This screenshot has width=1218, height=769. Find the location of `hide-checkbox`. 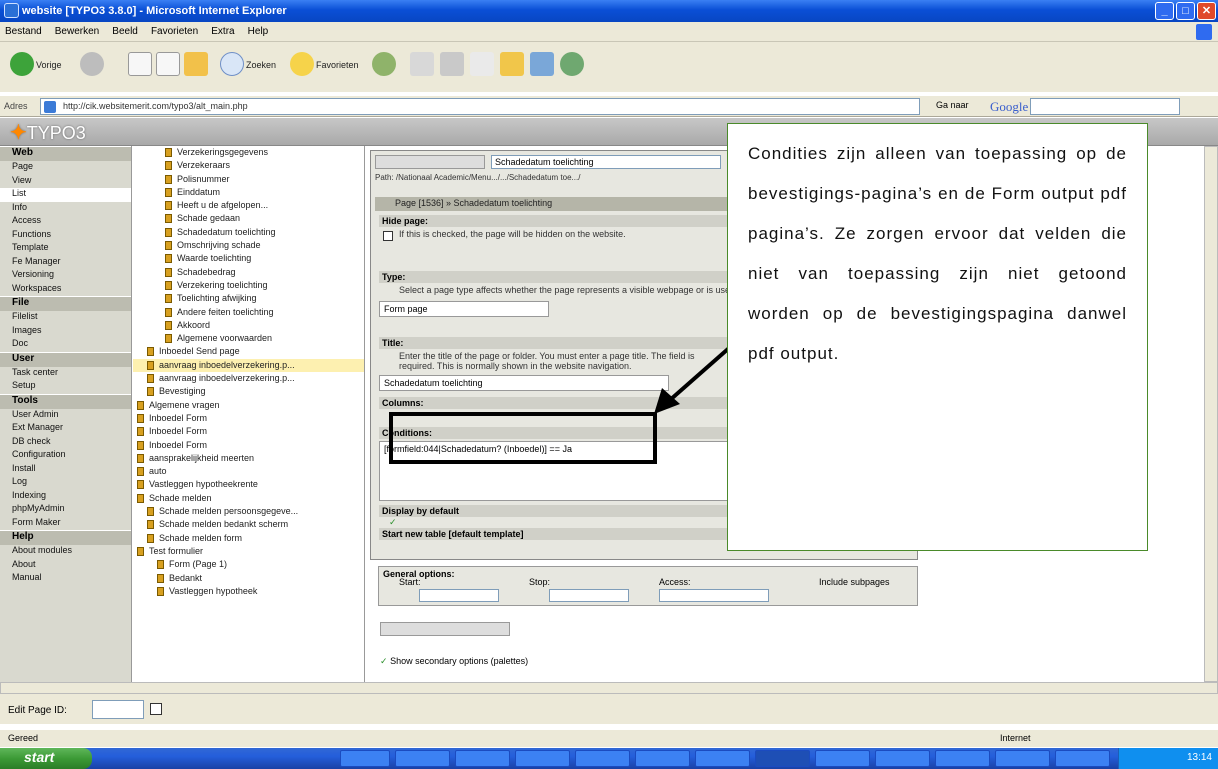

hide-checkbox is located at coordinates (388, 236).